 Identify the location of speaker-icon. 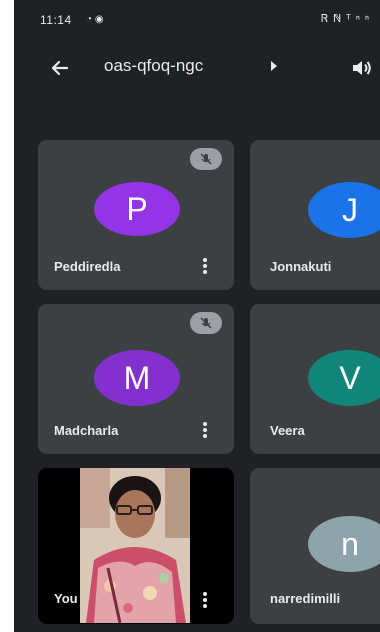
(362, 68).